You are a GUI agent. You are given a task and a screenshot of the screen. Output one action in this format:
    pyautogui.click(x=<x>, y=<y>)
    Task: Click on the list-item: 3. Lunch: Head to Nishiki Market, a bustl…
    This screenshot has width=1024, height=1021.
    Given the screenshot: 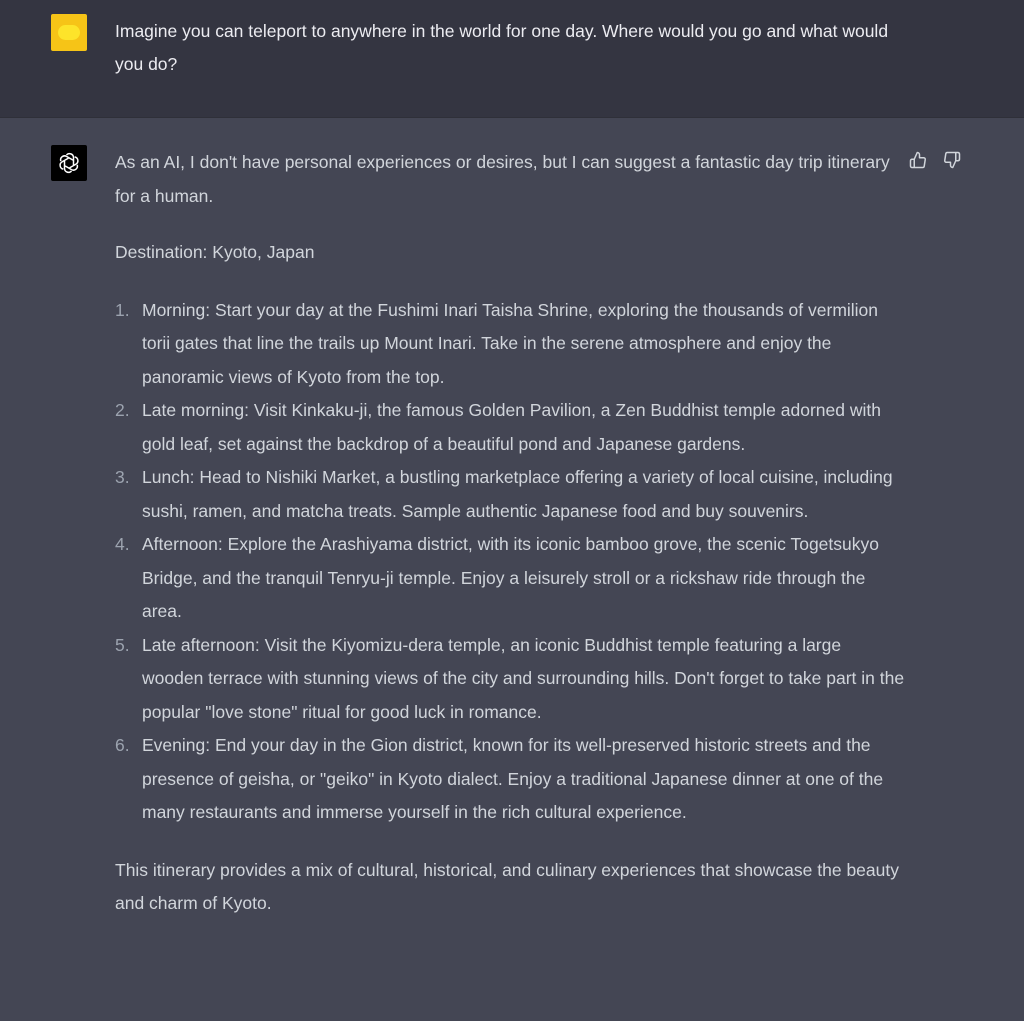 What is the action you would take?
    pyautogui.click(x=510, y=494)
    